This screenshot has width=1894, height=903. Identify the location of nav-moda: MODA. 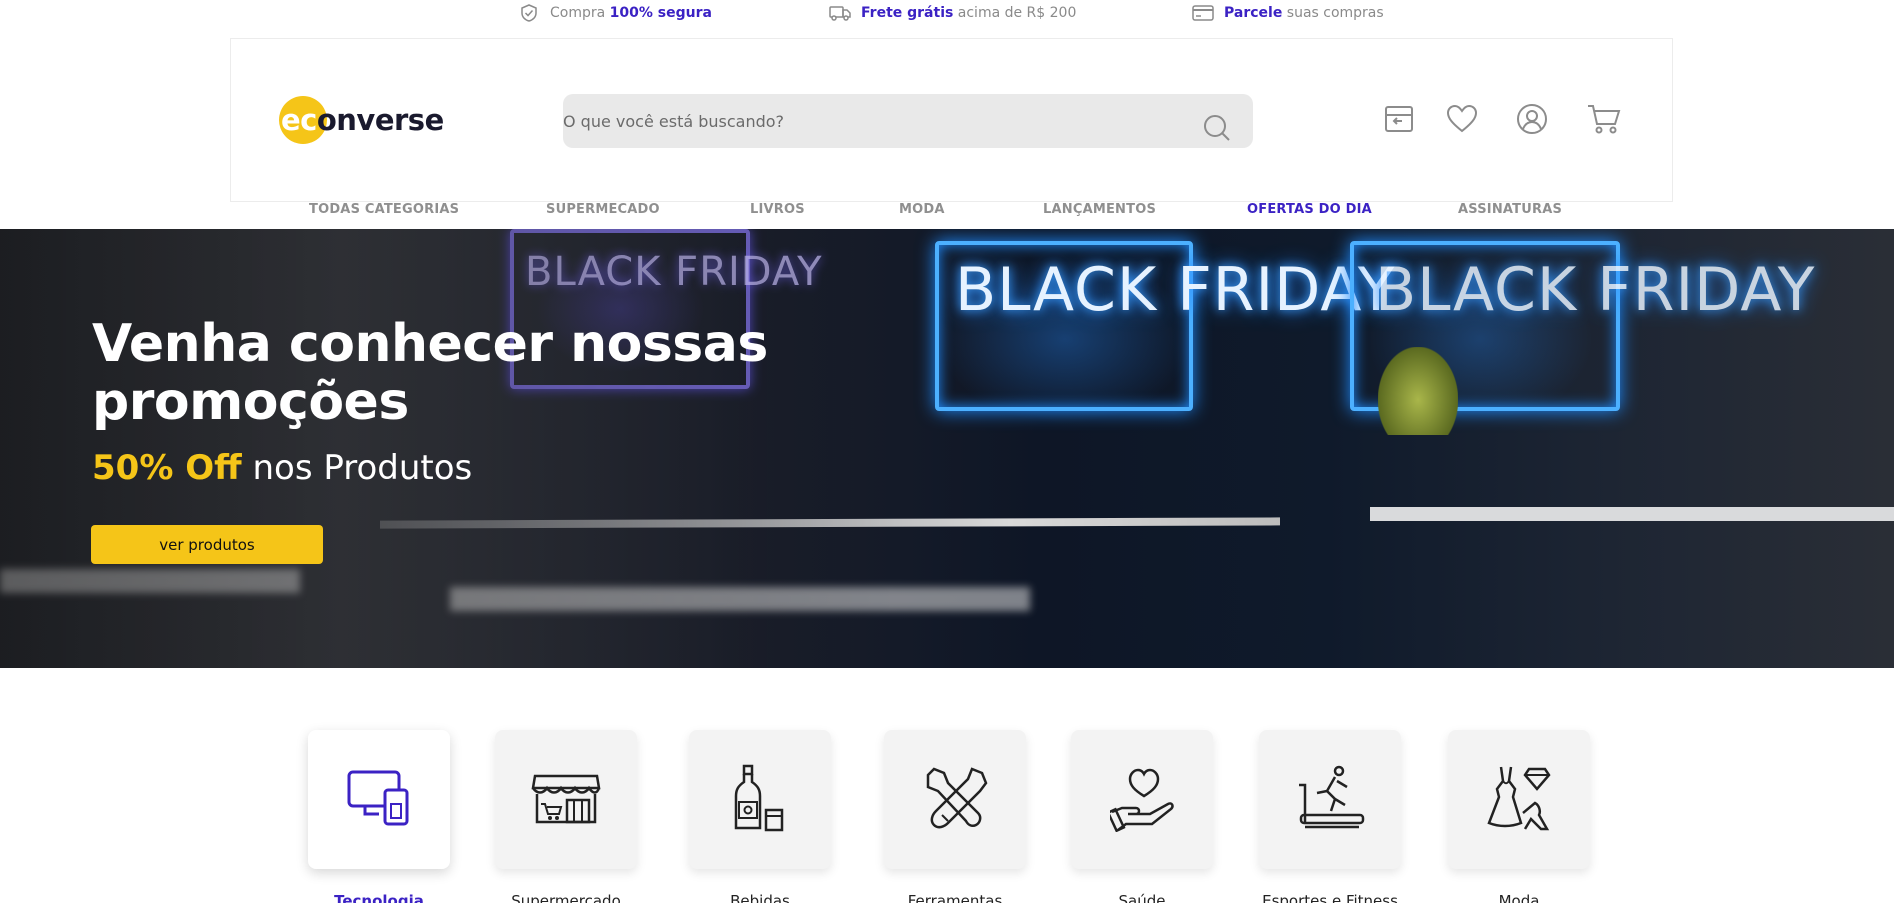
(922, 209).